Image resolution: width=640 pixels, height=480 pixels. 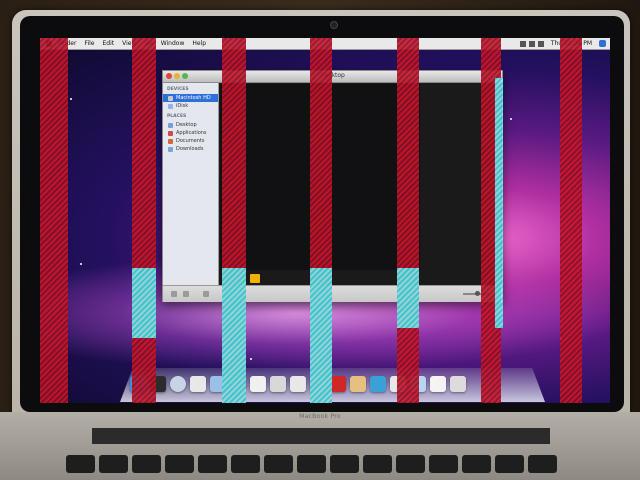 I want to click on sidebar-item-idisk: iDisk, so click(x=190, y=106).